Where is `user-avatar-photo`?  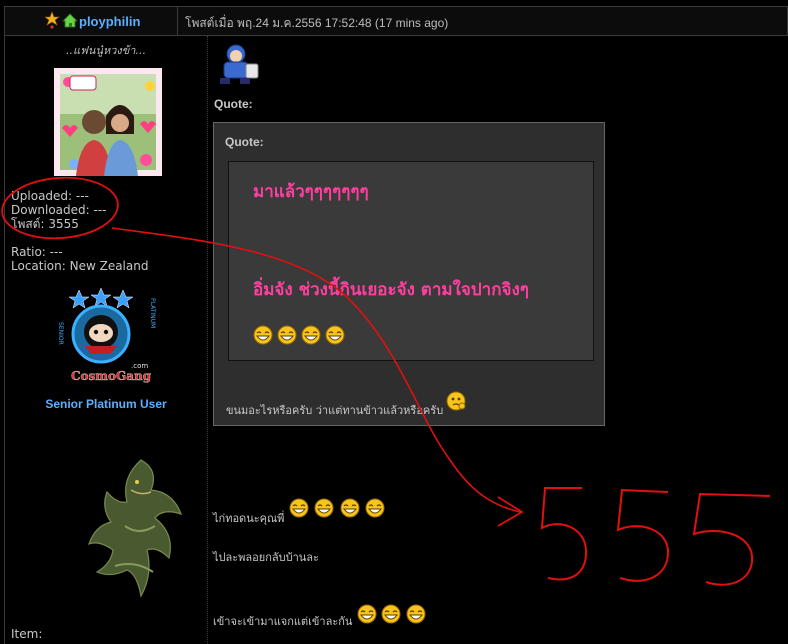
user-avatar-photo is located at coordinates (108, 122).